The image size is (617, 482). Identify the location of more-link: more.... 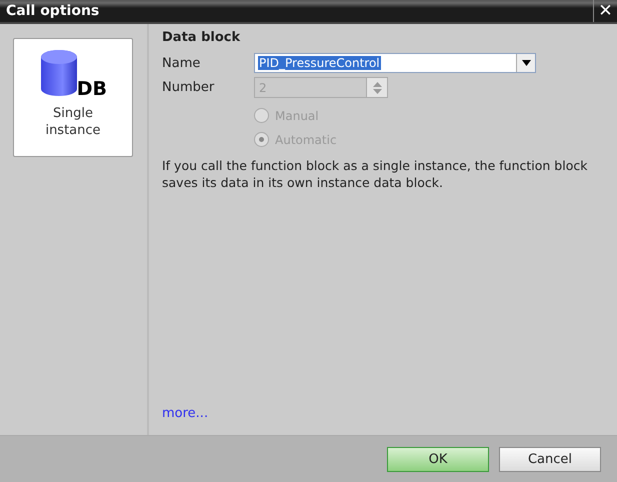
(185, 413).